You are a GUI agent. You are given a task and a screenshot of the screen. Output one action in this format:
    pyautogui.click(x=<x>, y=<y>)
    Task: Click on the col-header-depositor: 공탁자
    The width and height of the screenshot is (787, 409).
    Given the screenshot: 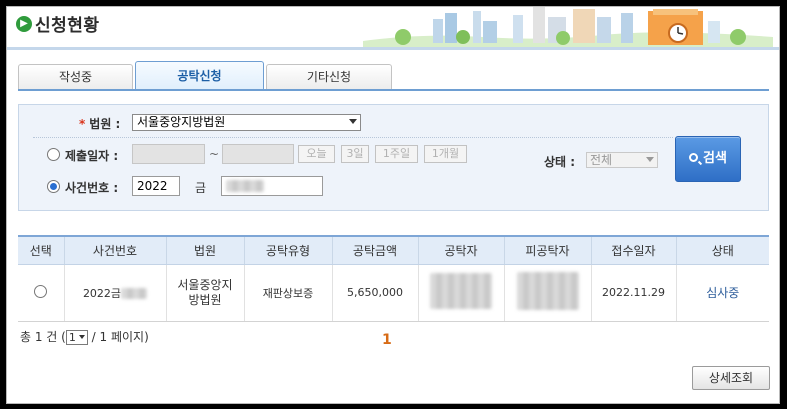 What is the action you would take?
    pyautogui.click(x=460, y=250)
    